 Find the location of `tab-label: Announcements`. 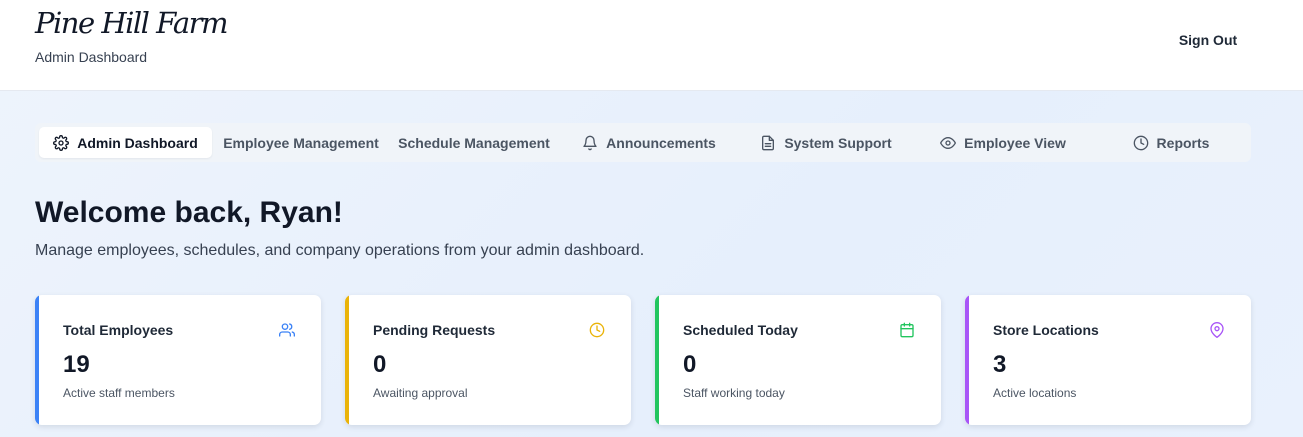

tab-label: Announcements is located at coordinates (661, 142).